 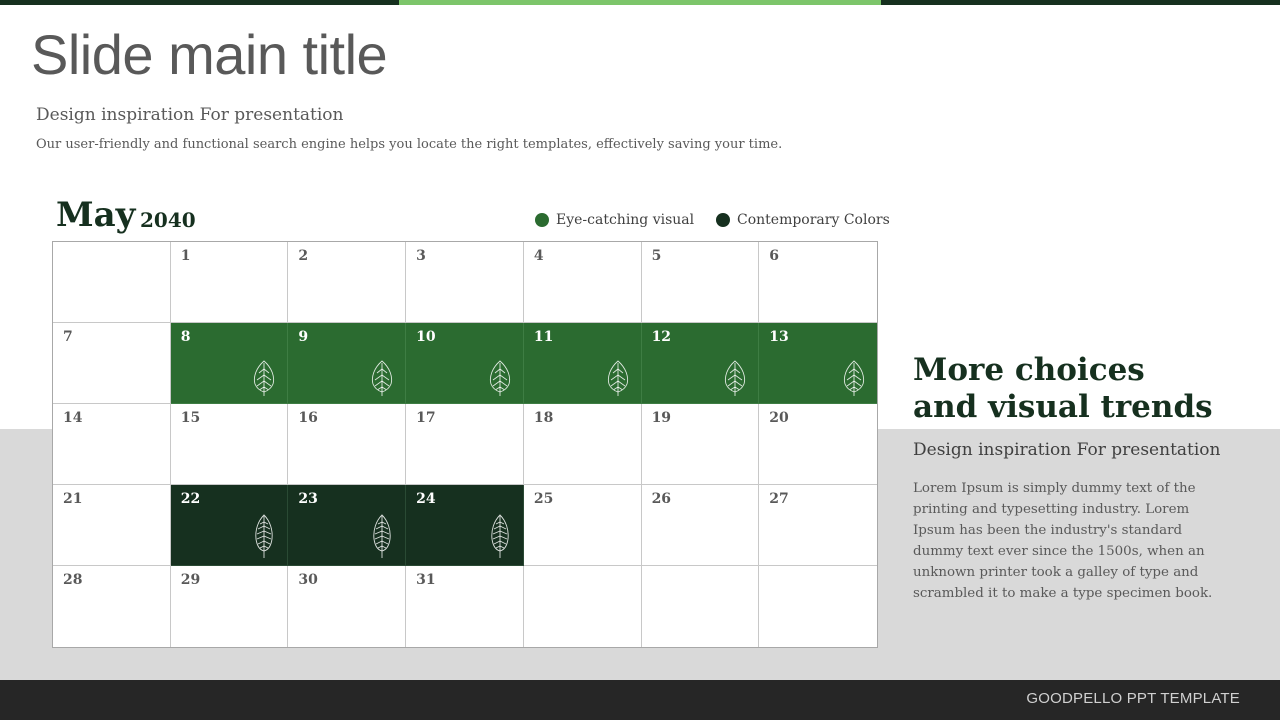 What do you see at coordinates (229, 525) in the screenshot?
I see `calendar-day-cell: 22` at bounding box center [229, 525].